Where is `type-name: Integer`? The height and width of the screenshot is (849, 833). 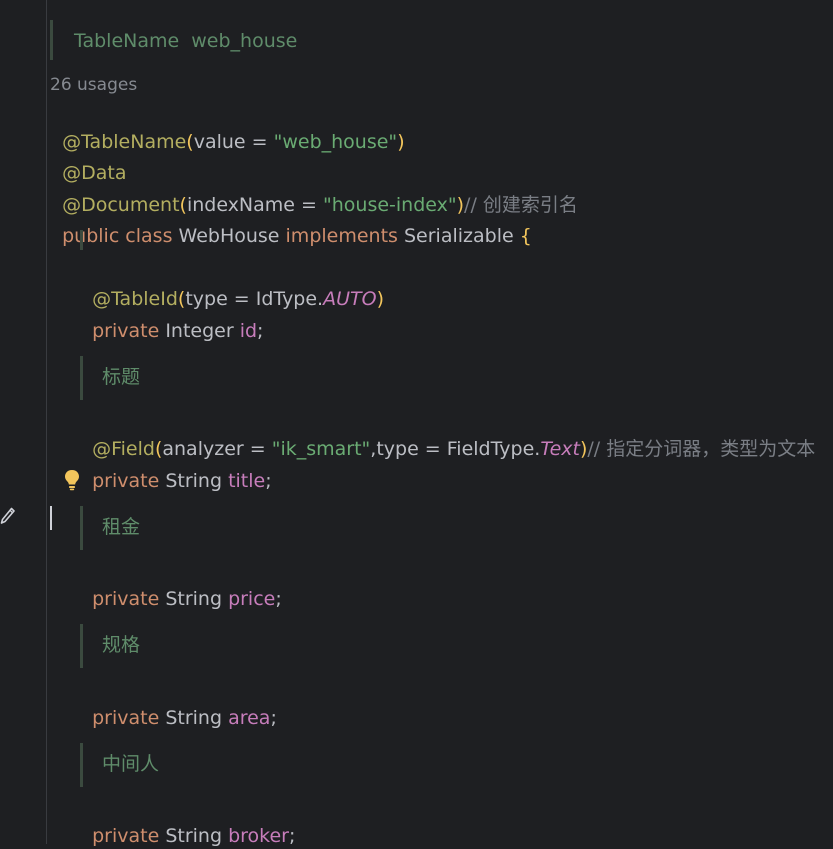
type-name: Integer is located at coordinates (202, 331).